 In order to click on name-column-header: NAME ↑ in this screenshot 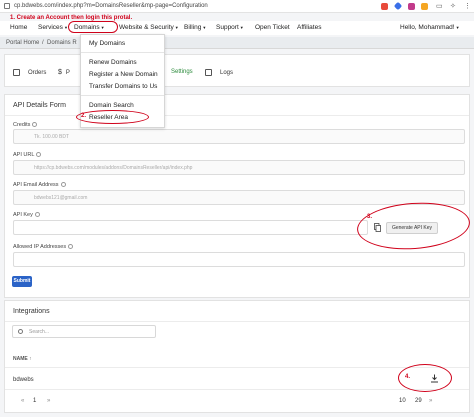, I will do `click(22, 359)`.